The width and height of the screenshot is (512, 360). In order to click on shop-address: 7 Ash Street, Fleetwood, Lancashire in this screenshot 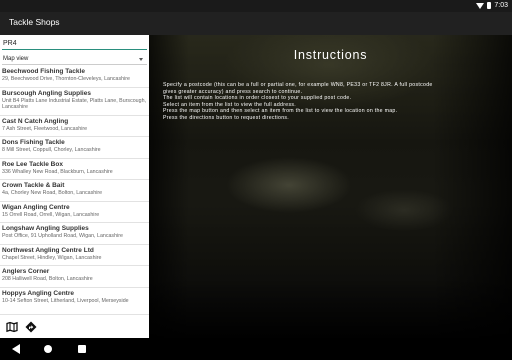, I will do `click(45, 128)`.